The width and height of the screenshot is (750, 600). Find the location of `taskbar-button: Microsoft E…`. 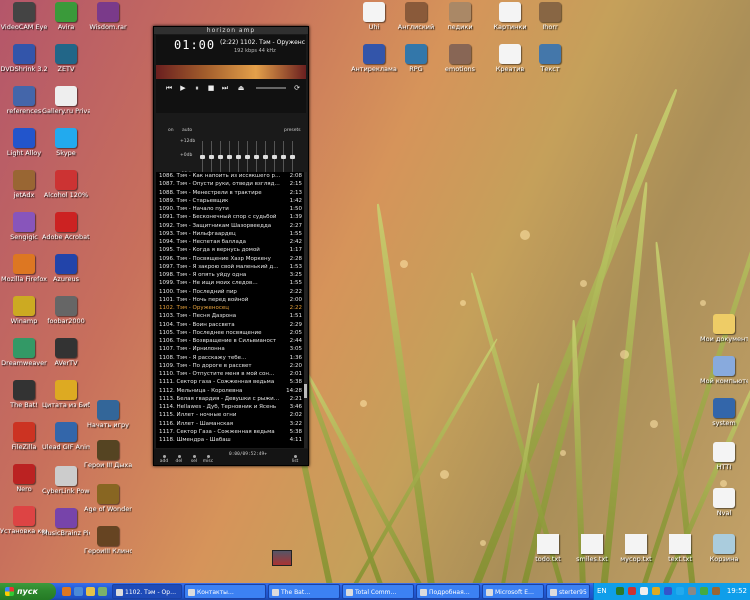

taskbar-button: Microsoft E… is located at coordinates (513, 591).